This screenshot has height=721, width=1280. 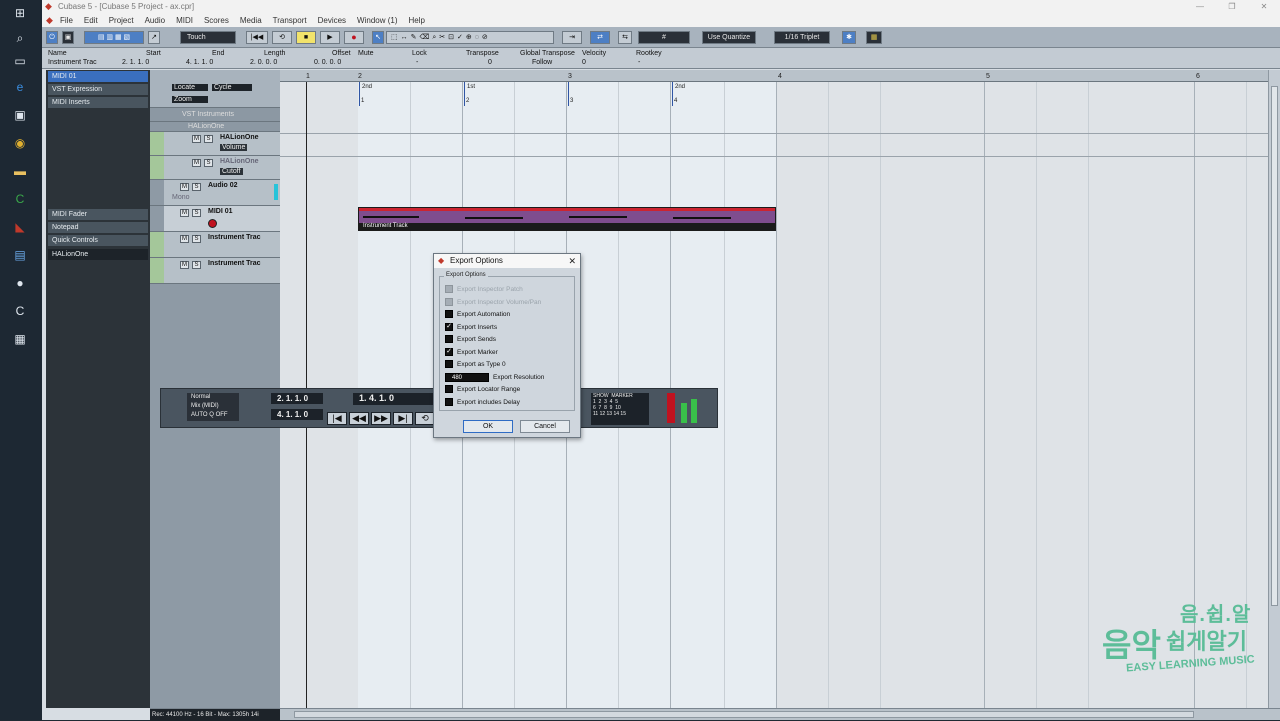 I want to click on option-export-inserts: ✓ Export Inserts, so click(x=471, y=327).